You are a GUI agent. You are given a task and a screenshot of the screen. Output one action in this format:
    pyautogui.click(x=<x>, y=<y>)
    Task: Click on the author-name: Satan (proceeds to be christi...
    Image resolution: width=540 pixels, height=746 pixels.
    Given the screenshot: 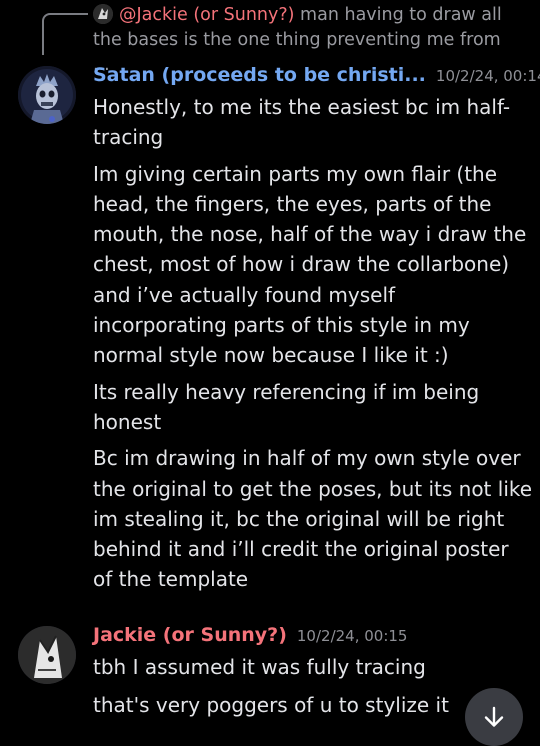 What is the action you would take?
    pyautogui.click(x=259, y=75)
    